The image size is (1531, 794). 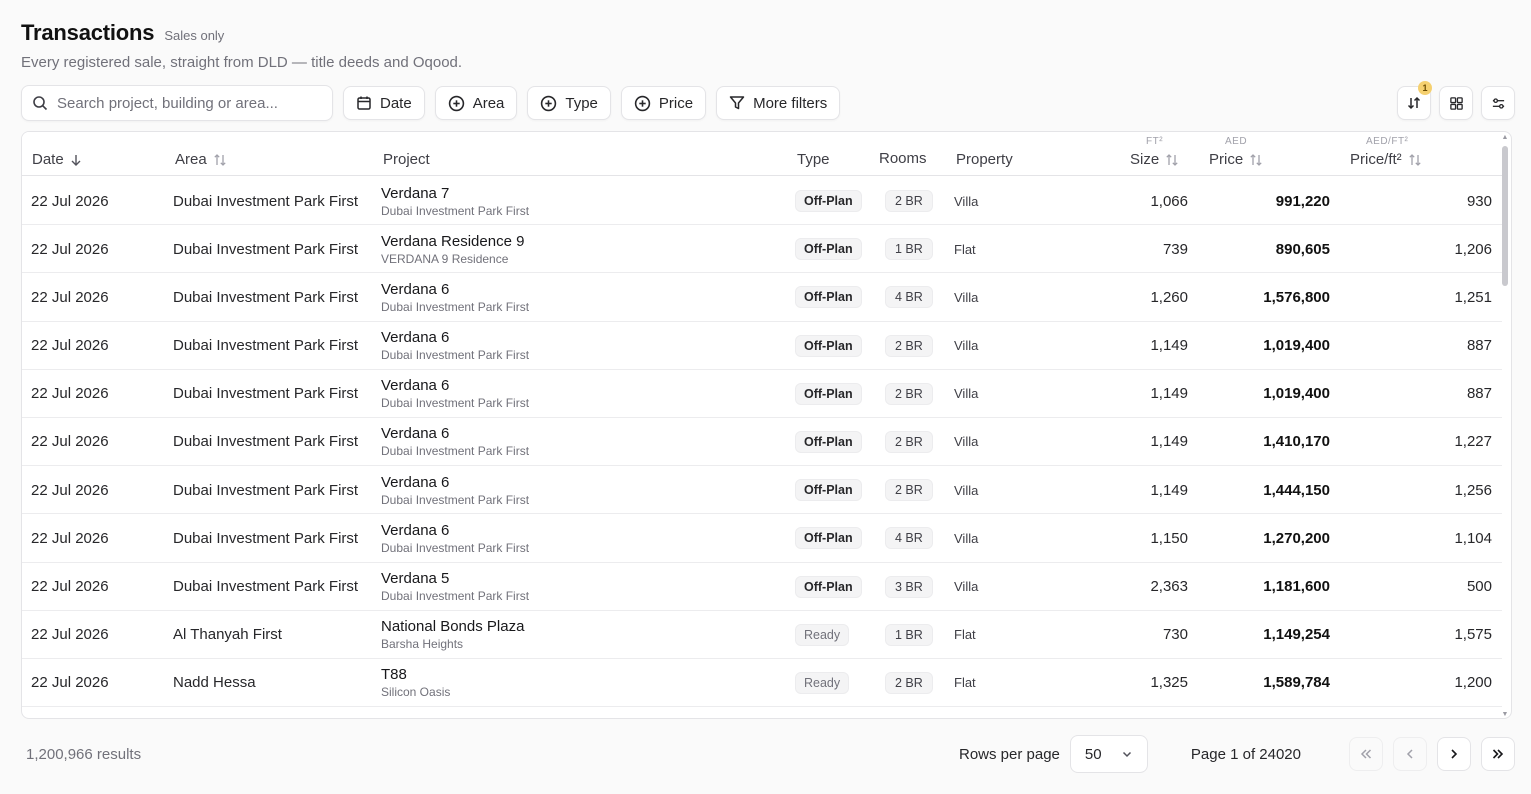 I want to click on cell-type: Ready, so click(x=822, y=635).